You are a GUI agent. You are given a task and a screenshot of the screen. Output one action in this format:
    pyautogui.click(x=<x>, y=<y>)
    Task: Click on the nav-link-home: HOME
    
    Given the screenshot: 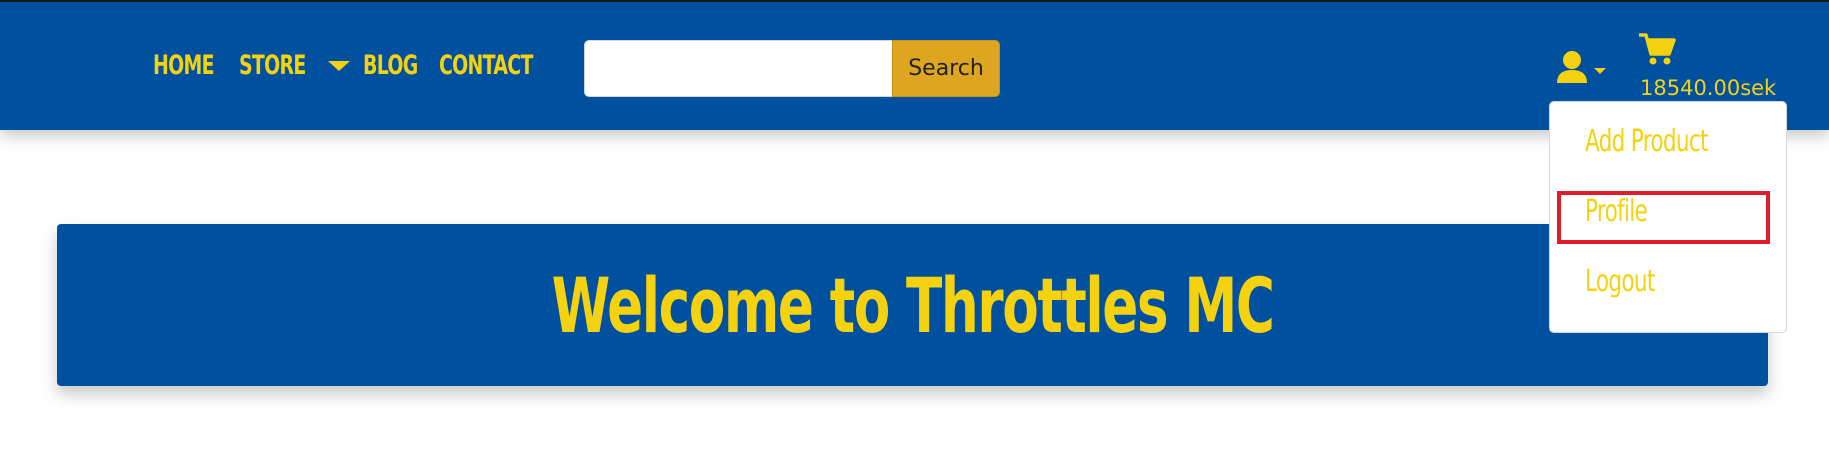 What is the action you would take?
    pyautogui.click(x=184, y=65)
    